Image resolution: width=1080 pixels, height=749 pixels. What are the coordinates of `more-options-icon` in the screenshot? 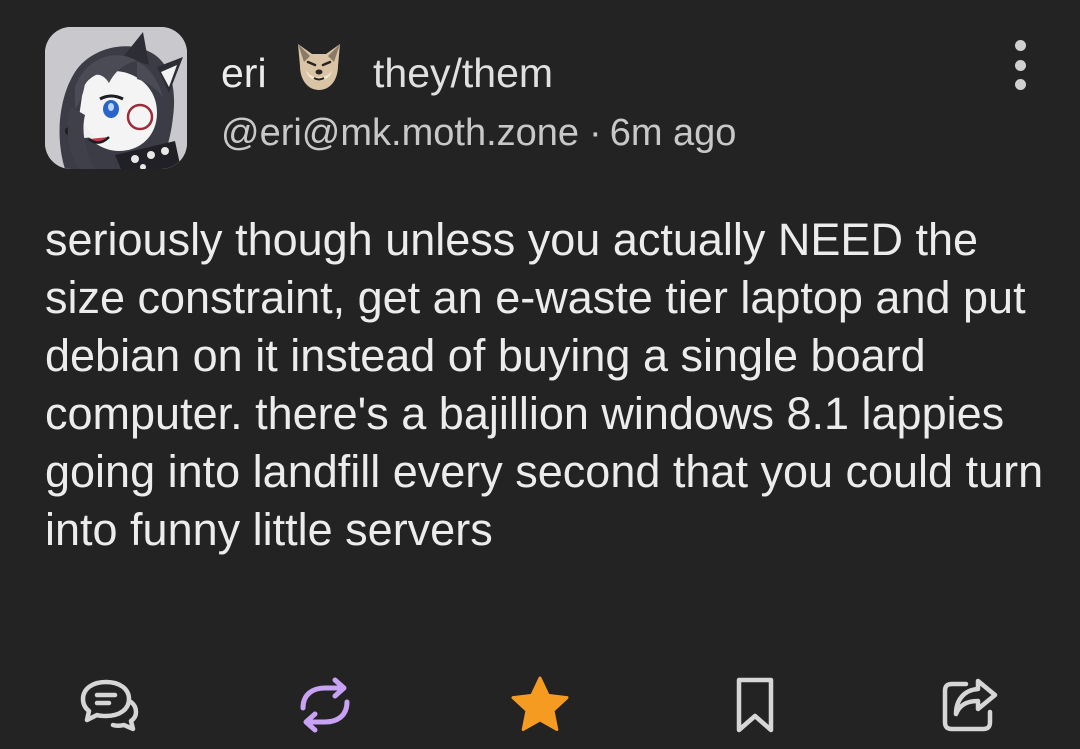 It's located at (1020, 65).